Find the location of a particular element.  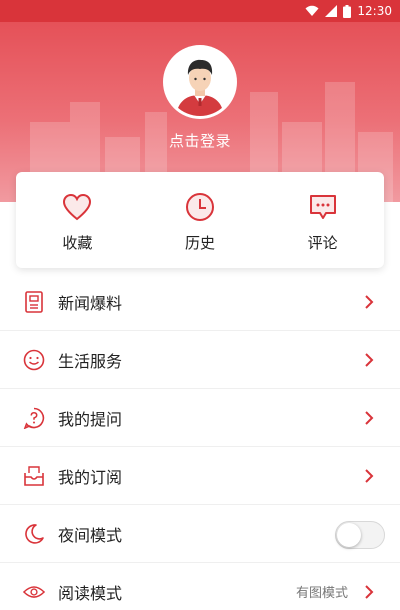

menu-item-reading-mode: 阅读模式 有图模式 is located at coordinates (200, 586).